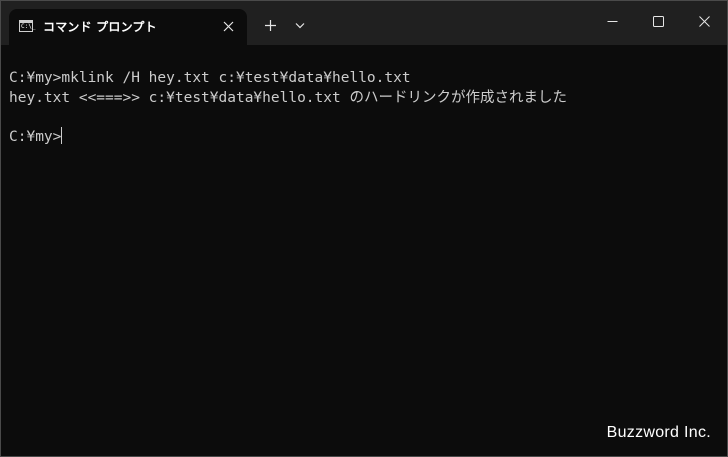 The width and height of the screenshot is (728, 457). I want to click on minimize-button, so click(612, 21).